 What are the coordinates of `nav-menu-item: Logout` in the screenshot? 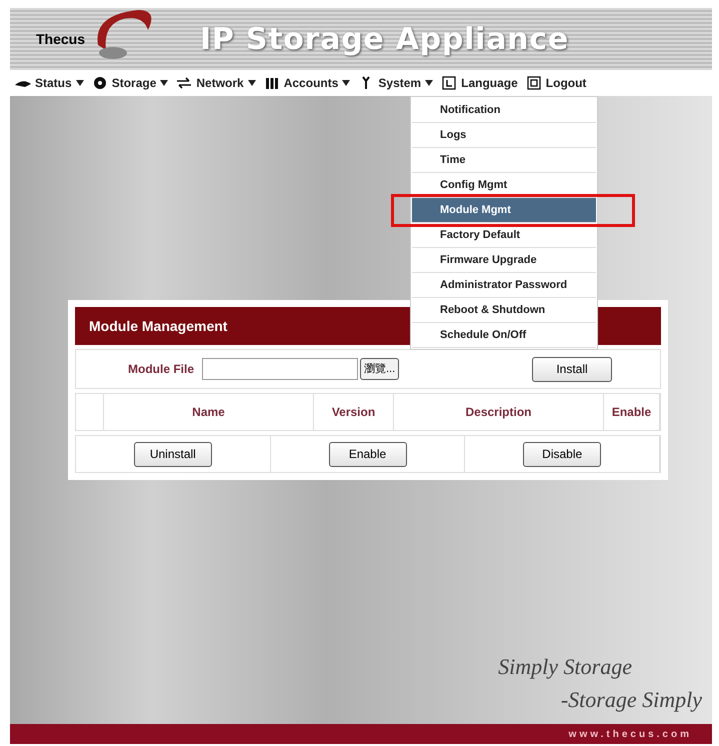 It's located at (566, 83).